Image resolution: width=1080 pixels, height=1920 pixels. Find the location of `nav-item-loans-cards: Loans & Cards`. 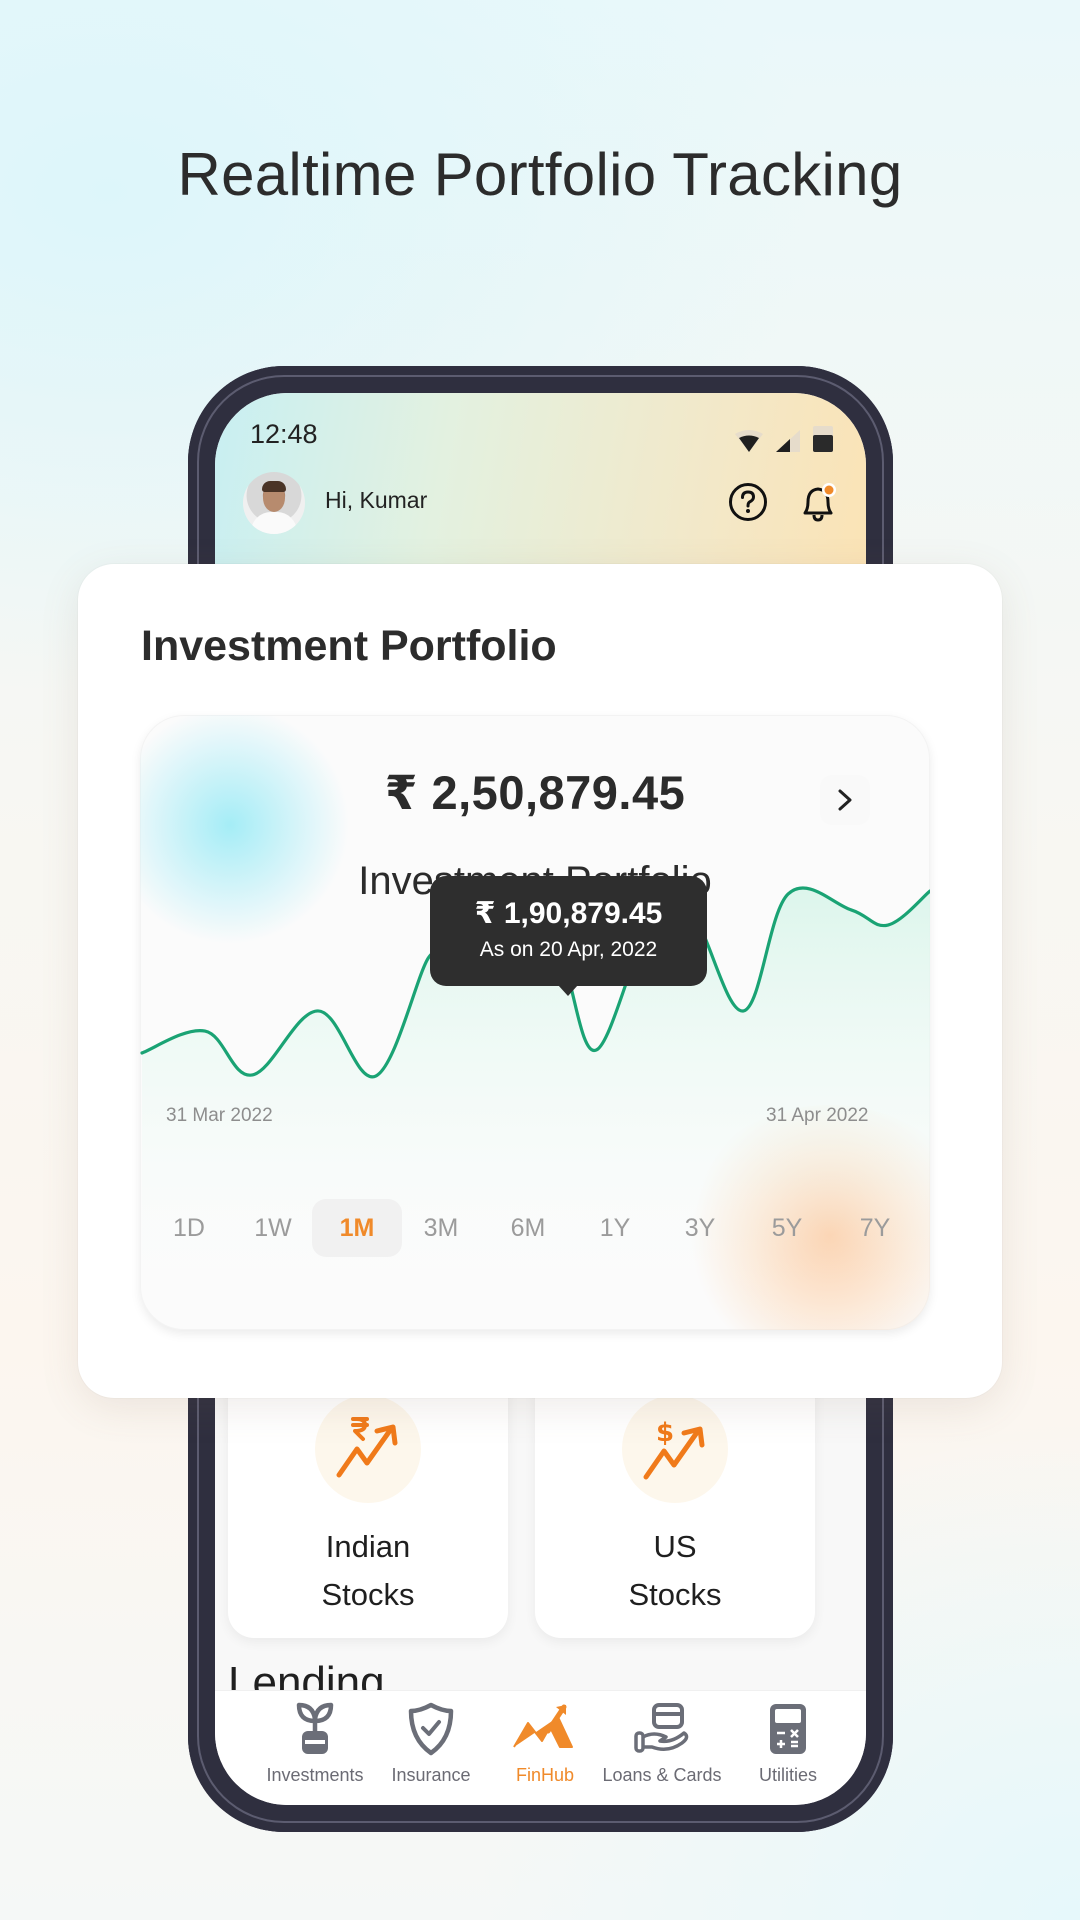

nav-item-loans-cards: Loans & Cards is located at coordinates (662, 1743).